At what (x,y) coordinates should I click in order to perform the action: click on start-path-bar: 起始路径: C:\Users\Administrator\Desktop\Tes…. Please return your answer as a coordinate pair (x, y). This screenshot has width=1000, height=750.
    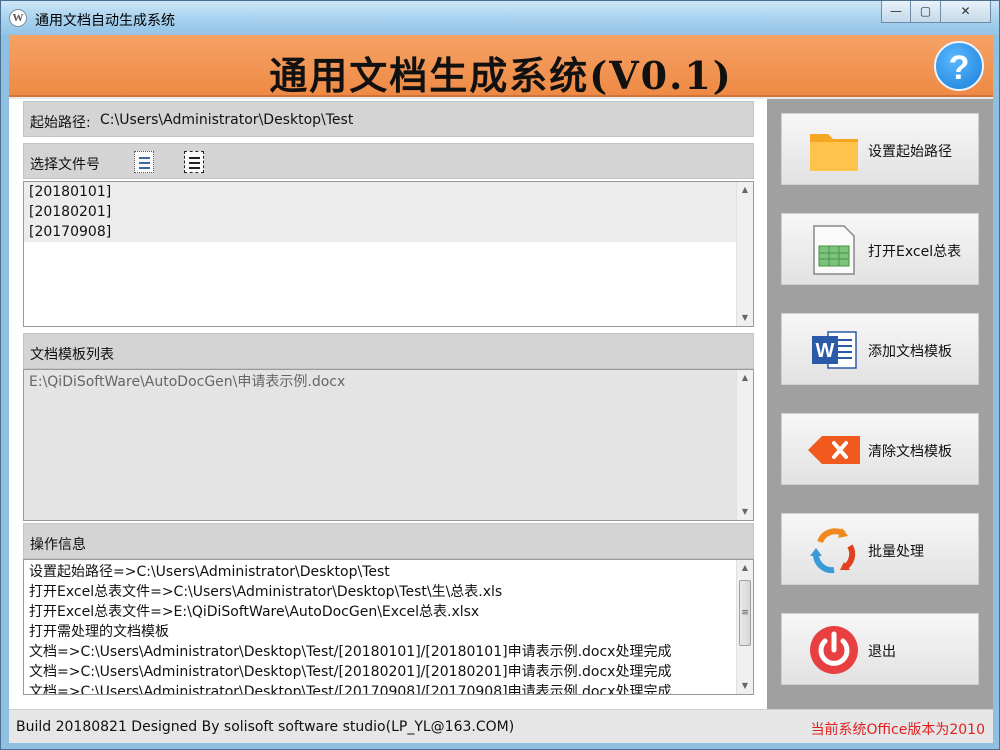
    Looking at the image, I should click on (388, 119).